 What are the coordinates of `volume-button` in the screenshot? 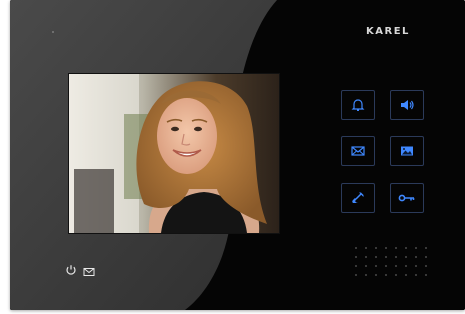 It's located at (407, 105).